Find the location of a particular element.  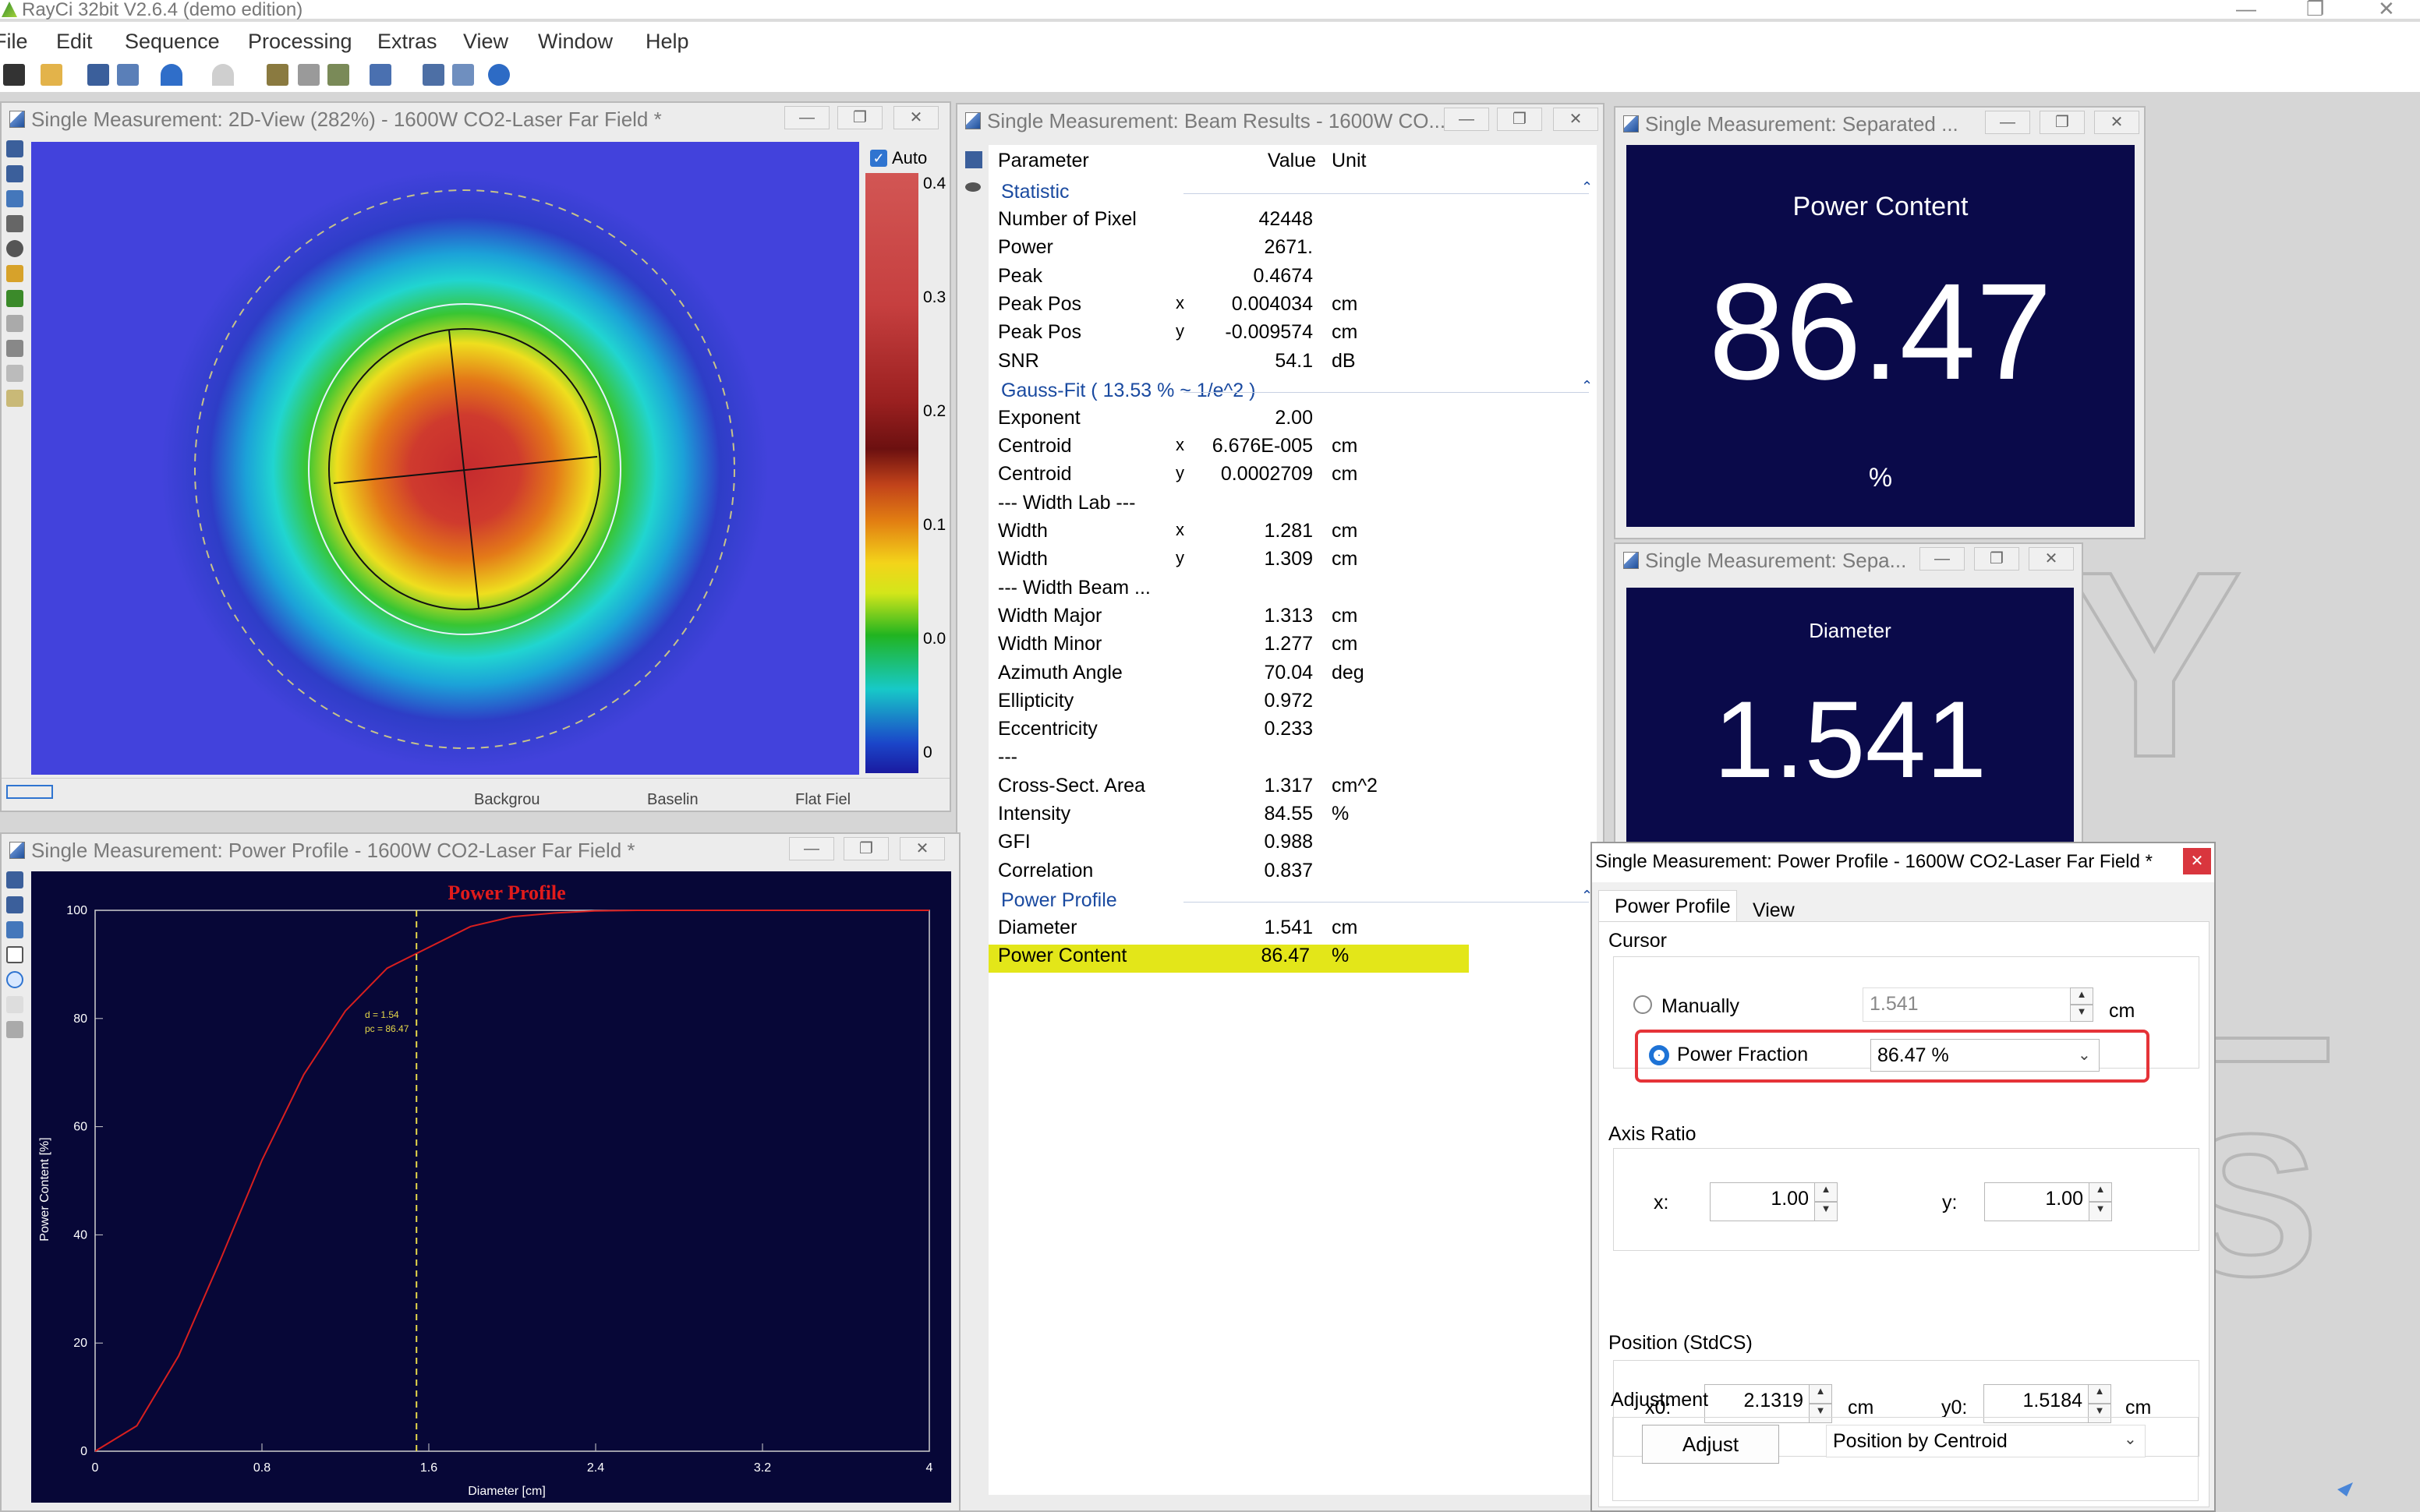

results-row: Width y 1.309 cm is located at coordinates (1230, 562).